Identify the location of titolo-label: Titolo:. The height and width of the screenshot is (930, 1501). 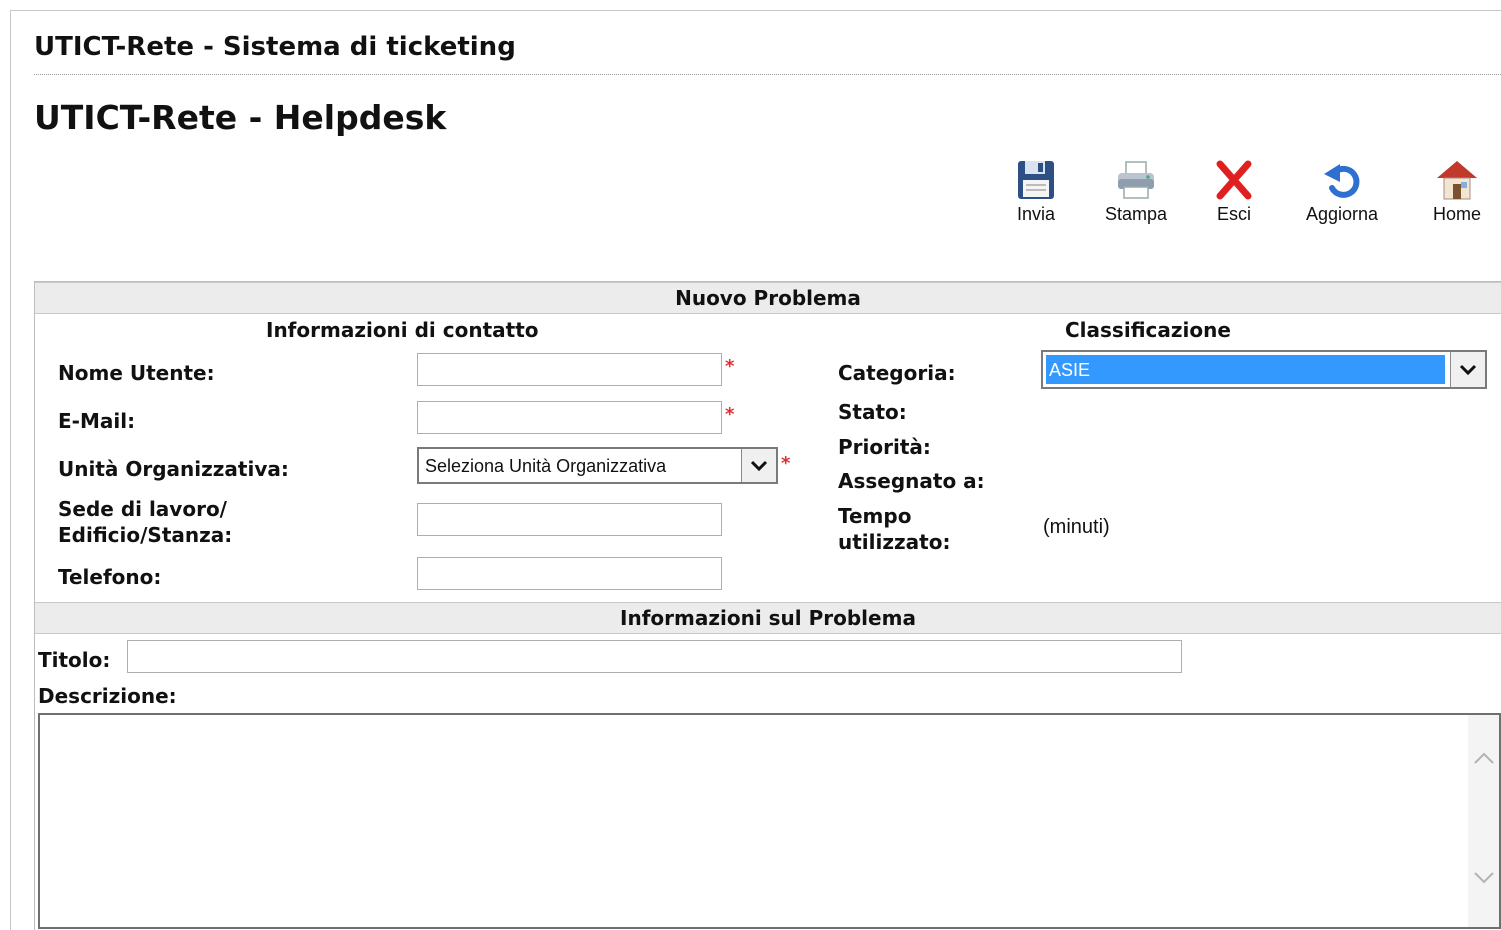
(74, 660).